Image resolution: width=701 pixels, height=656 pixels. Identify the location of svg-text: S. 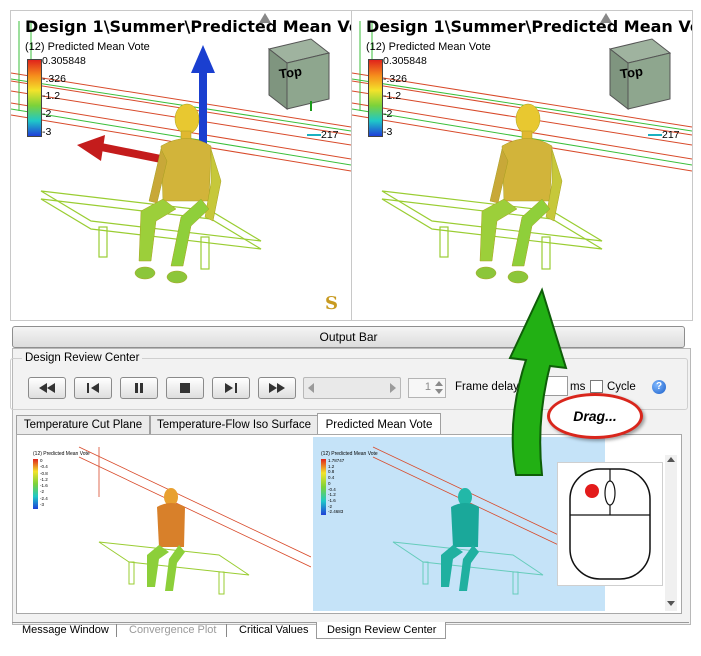
(331, 303).